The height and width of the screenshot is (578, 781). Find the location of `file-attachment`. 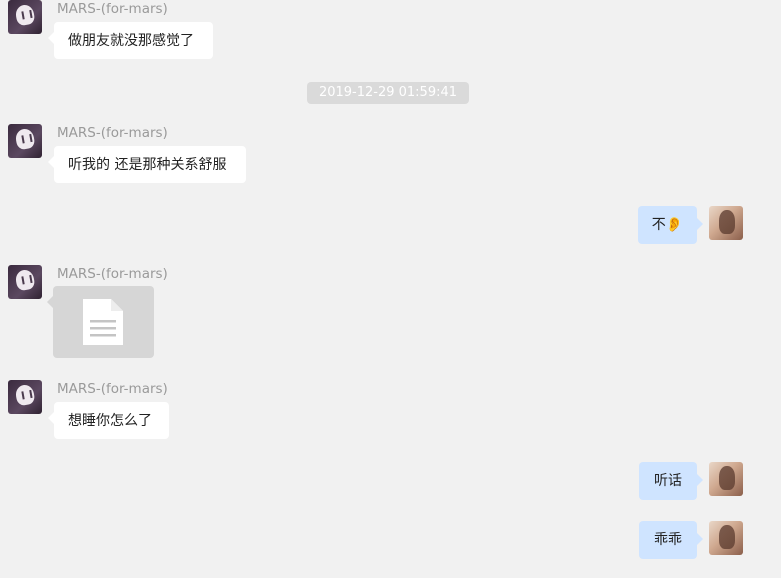

file-attachment is located at coordinates (100, 322).